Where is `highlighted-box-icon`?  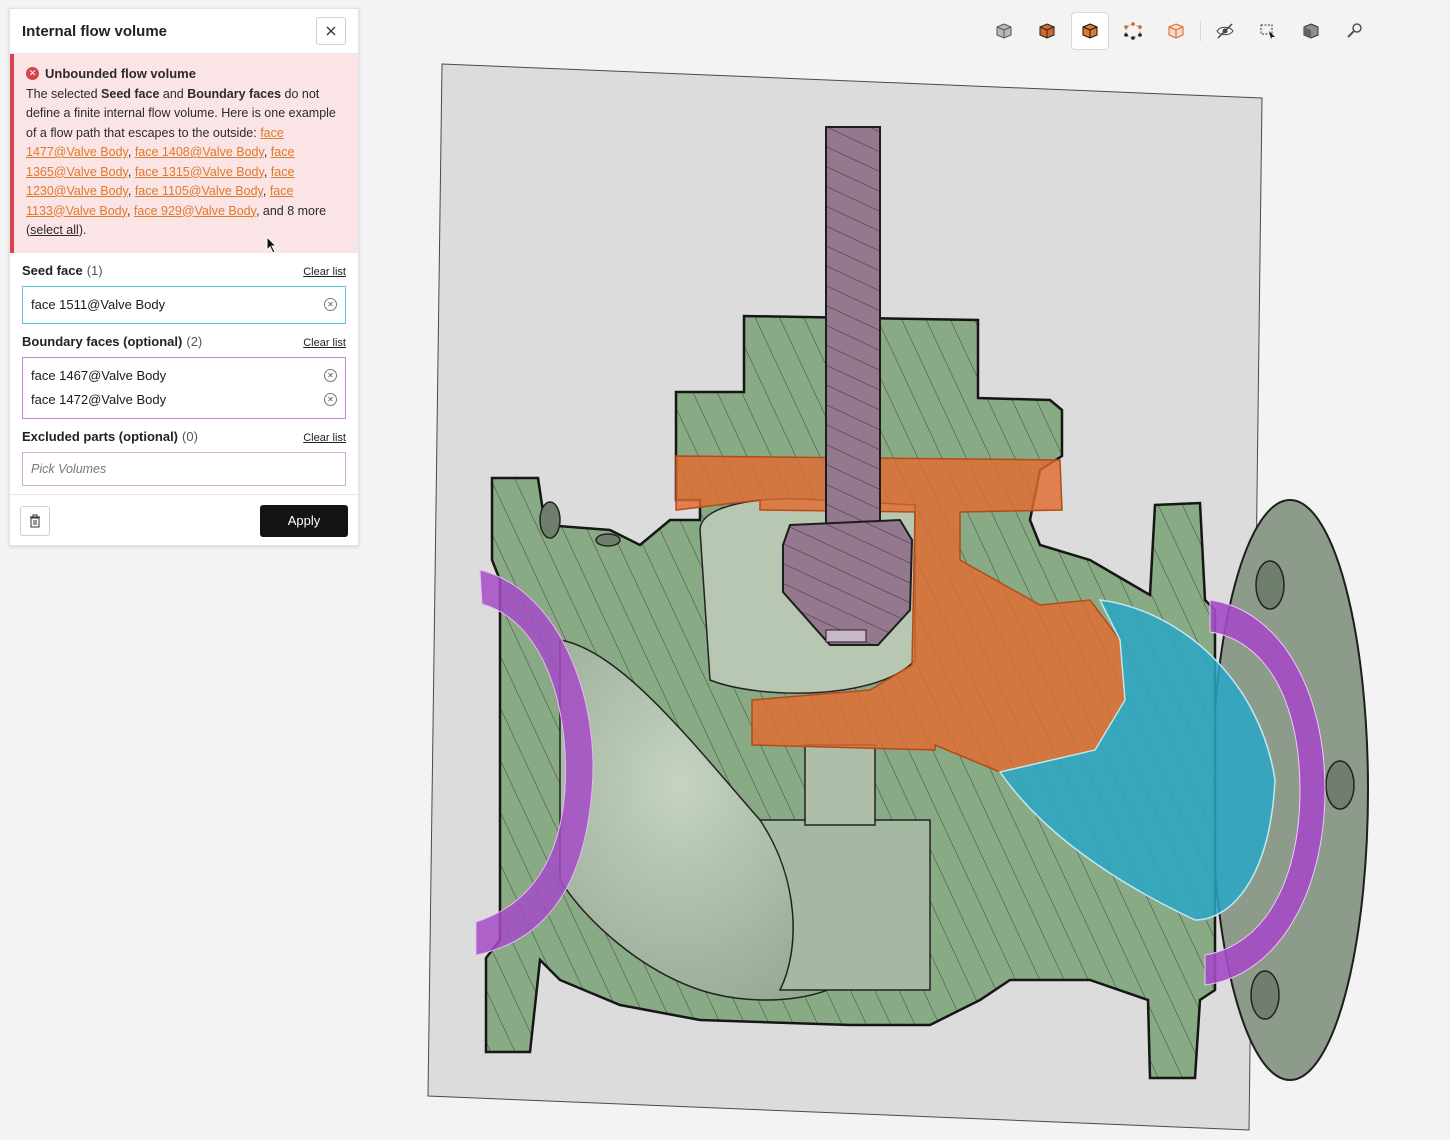
highlighted-box-icon is located at coordinates (1090, 31).